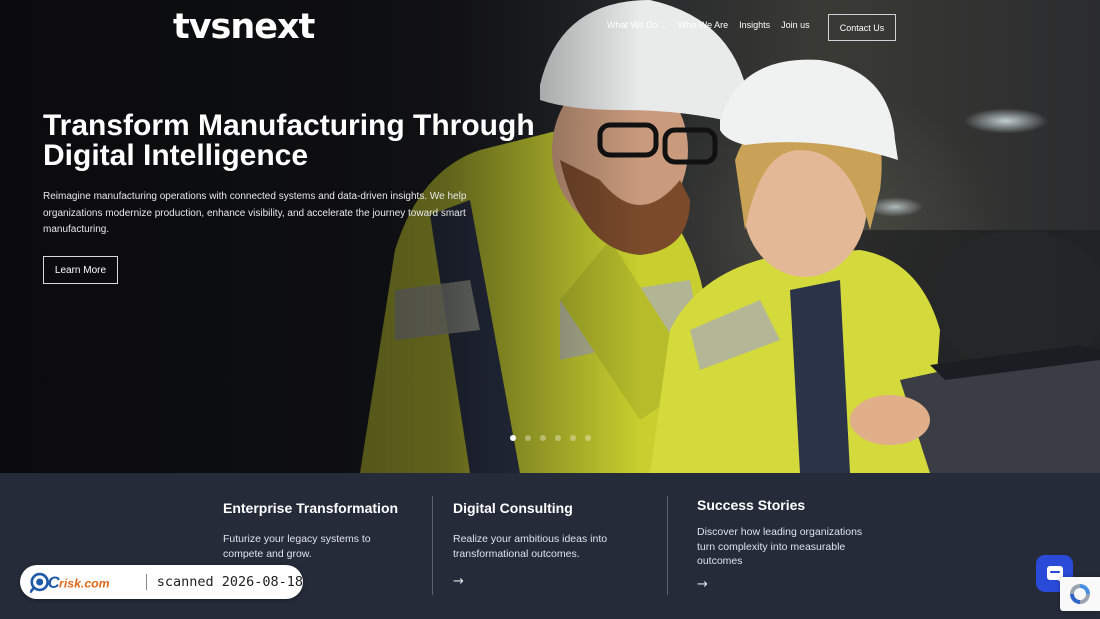 Image resolution: width=1100 pixels, height=619 pixels. I want to click on learn-more-button: Learn More, so click(80, 270).